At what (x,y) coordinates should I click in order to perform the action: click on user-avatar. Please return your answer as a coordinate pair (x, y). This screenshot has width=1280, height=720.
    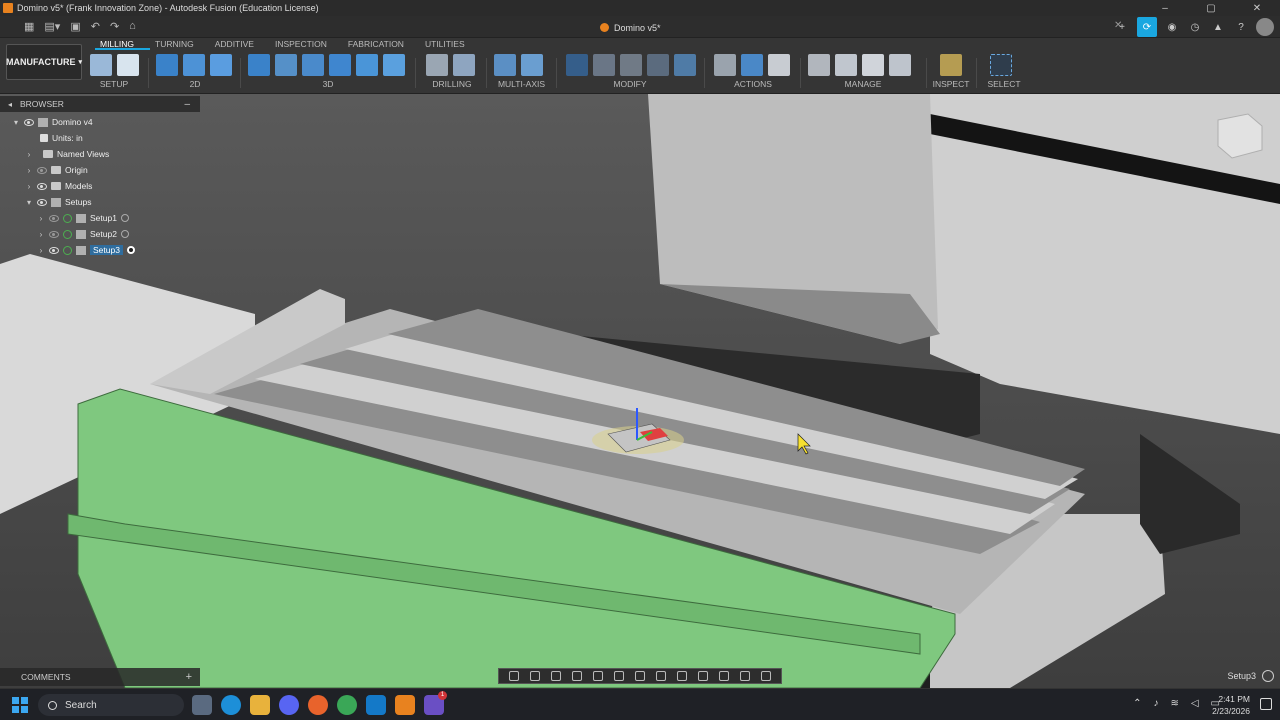
    Looking at the image, I should click on (1265, 27).